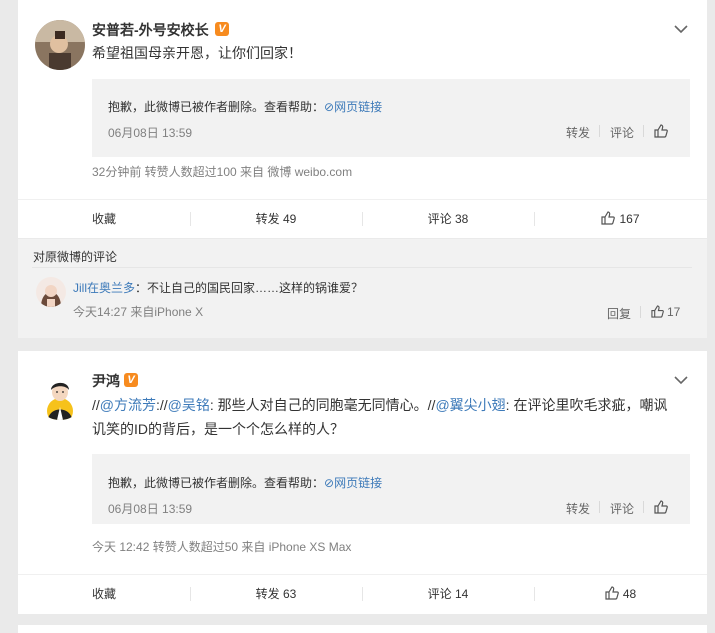  I want to click on comment-text: Jill在奥兰多：不让自己的国民回家……这样的锅谁爱？, so click(218, 287).